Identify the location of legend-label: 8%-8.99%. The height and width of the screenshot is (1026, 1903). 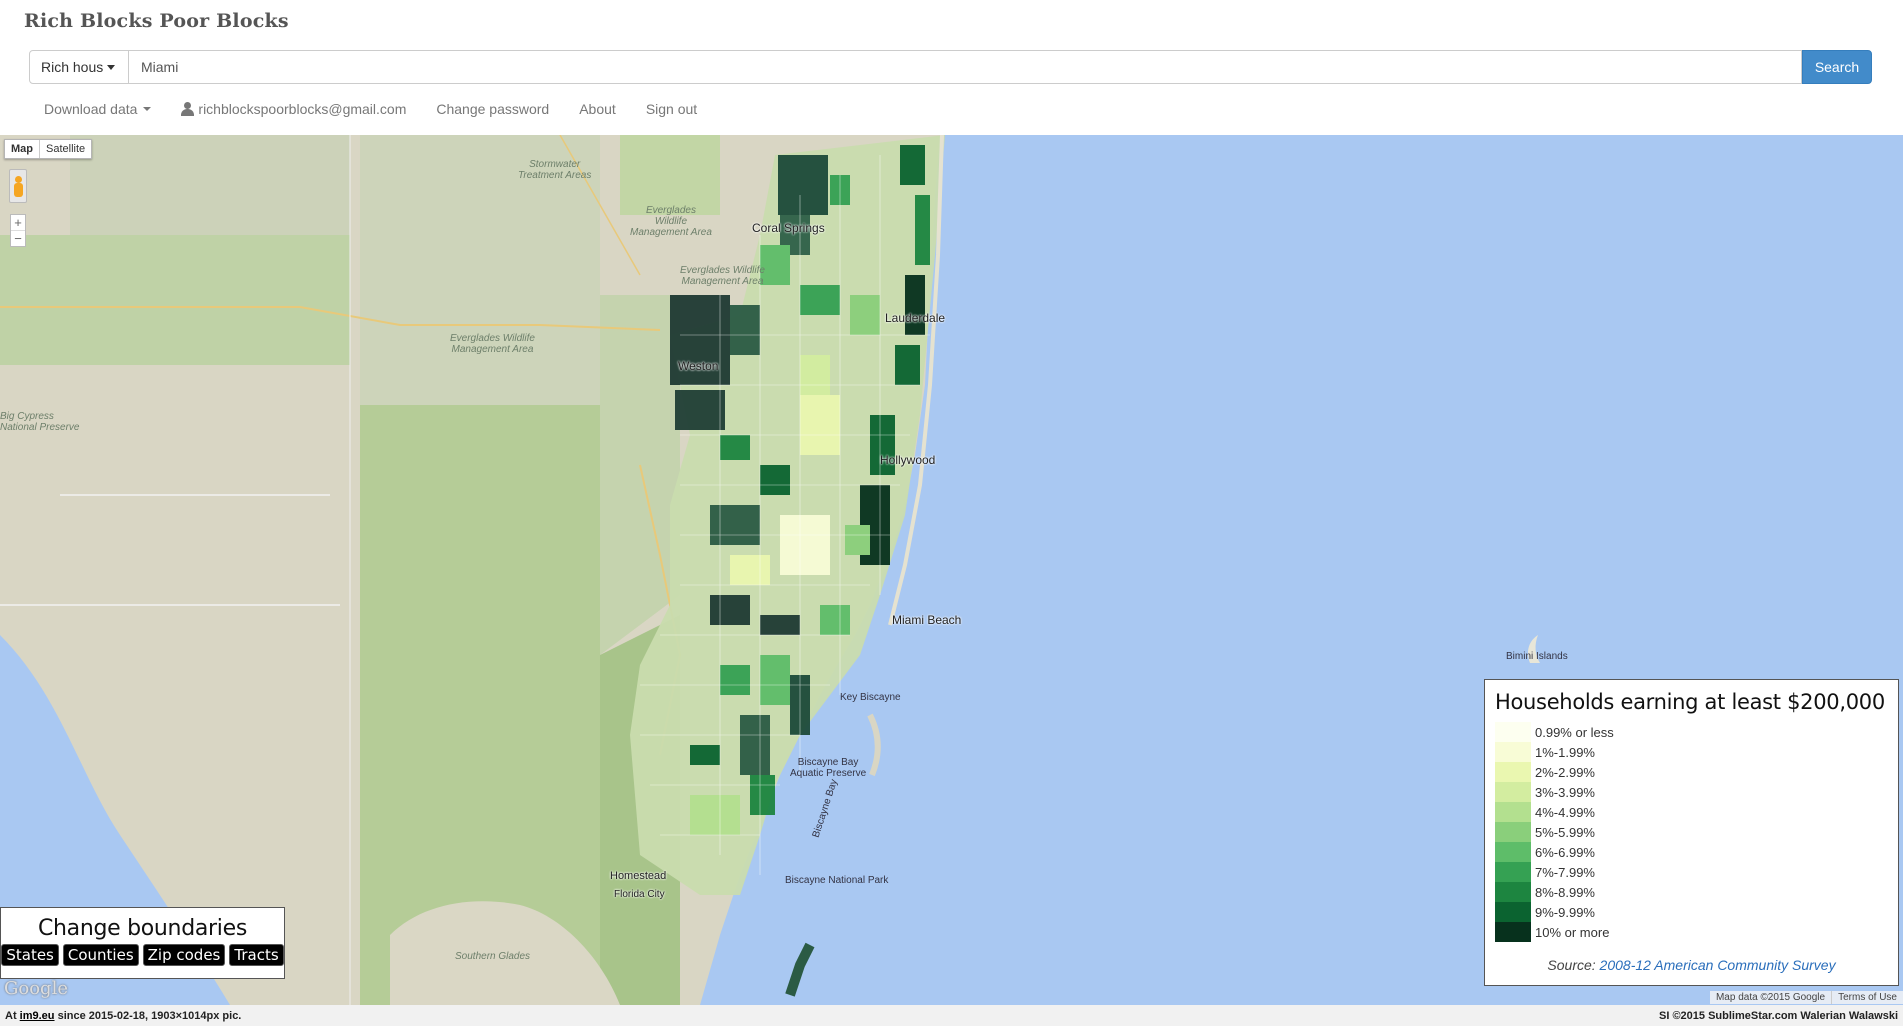
(1565, 892).